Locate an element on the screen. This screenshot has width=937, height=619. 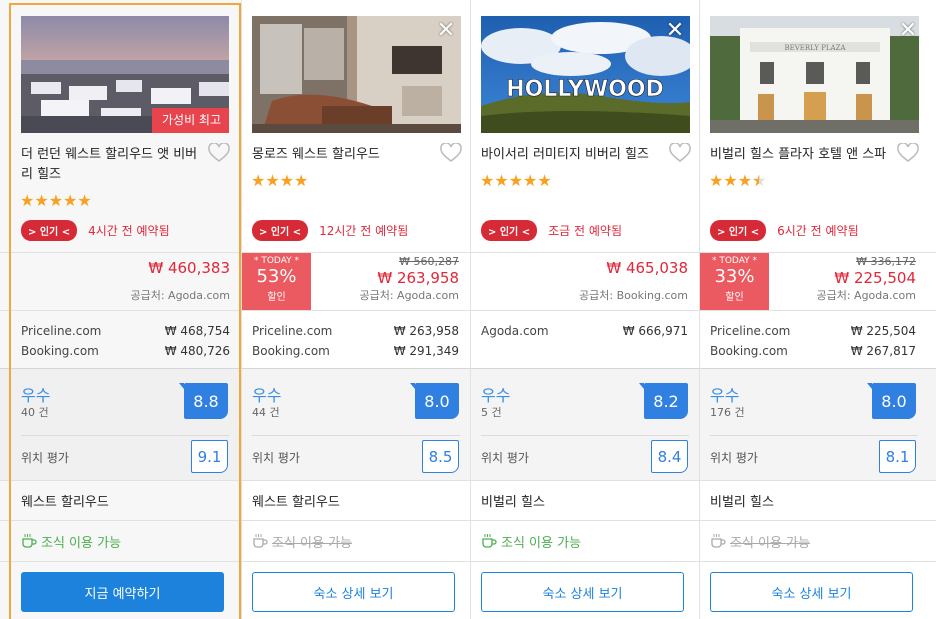
rate-row: Priceline.com ₩ 225,504 is located at coordinates (813, 331).